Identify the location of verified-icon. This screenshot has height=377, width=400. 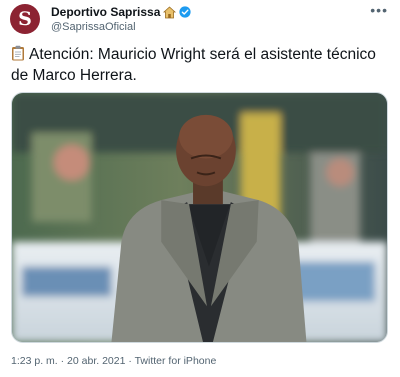
(185, 12).